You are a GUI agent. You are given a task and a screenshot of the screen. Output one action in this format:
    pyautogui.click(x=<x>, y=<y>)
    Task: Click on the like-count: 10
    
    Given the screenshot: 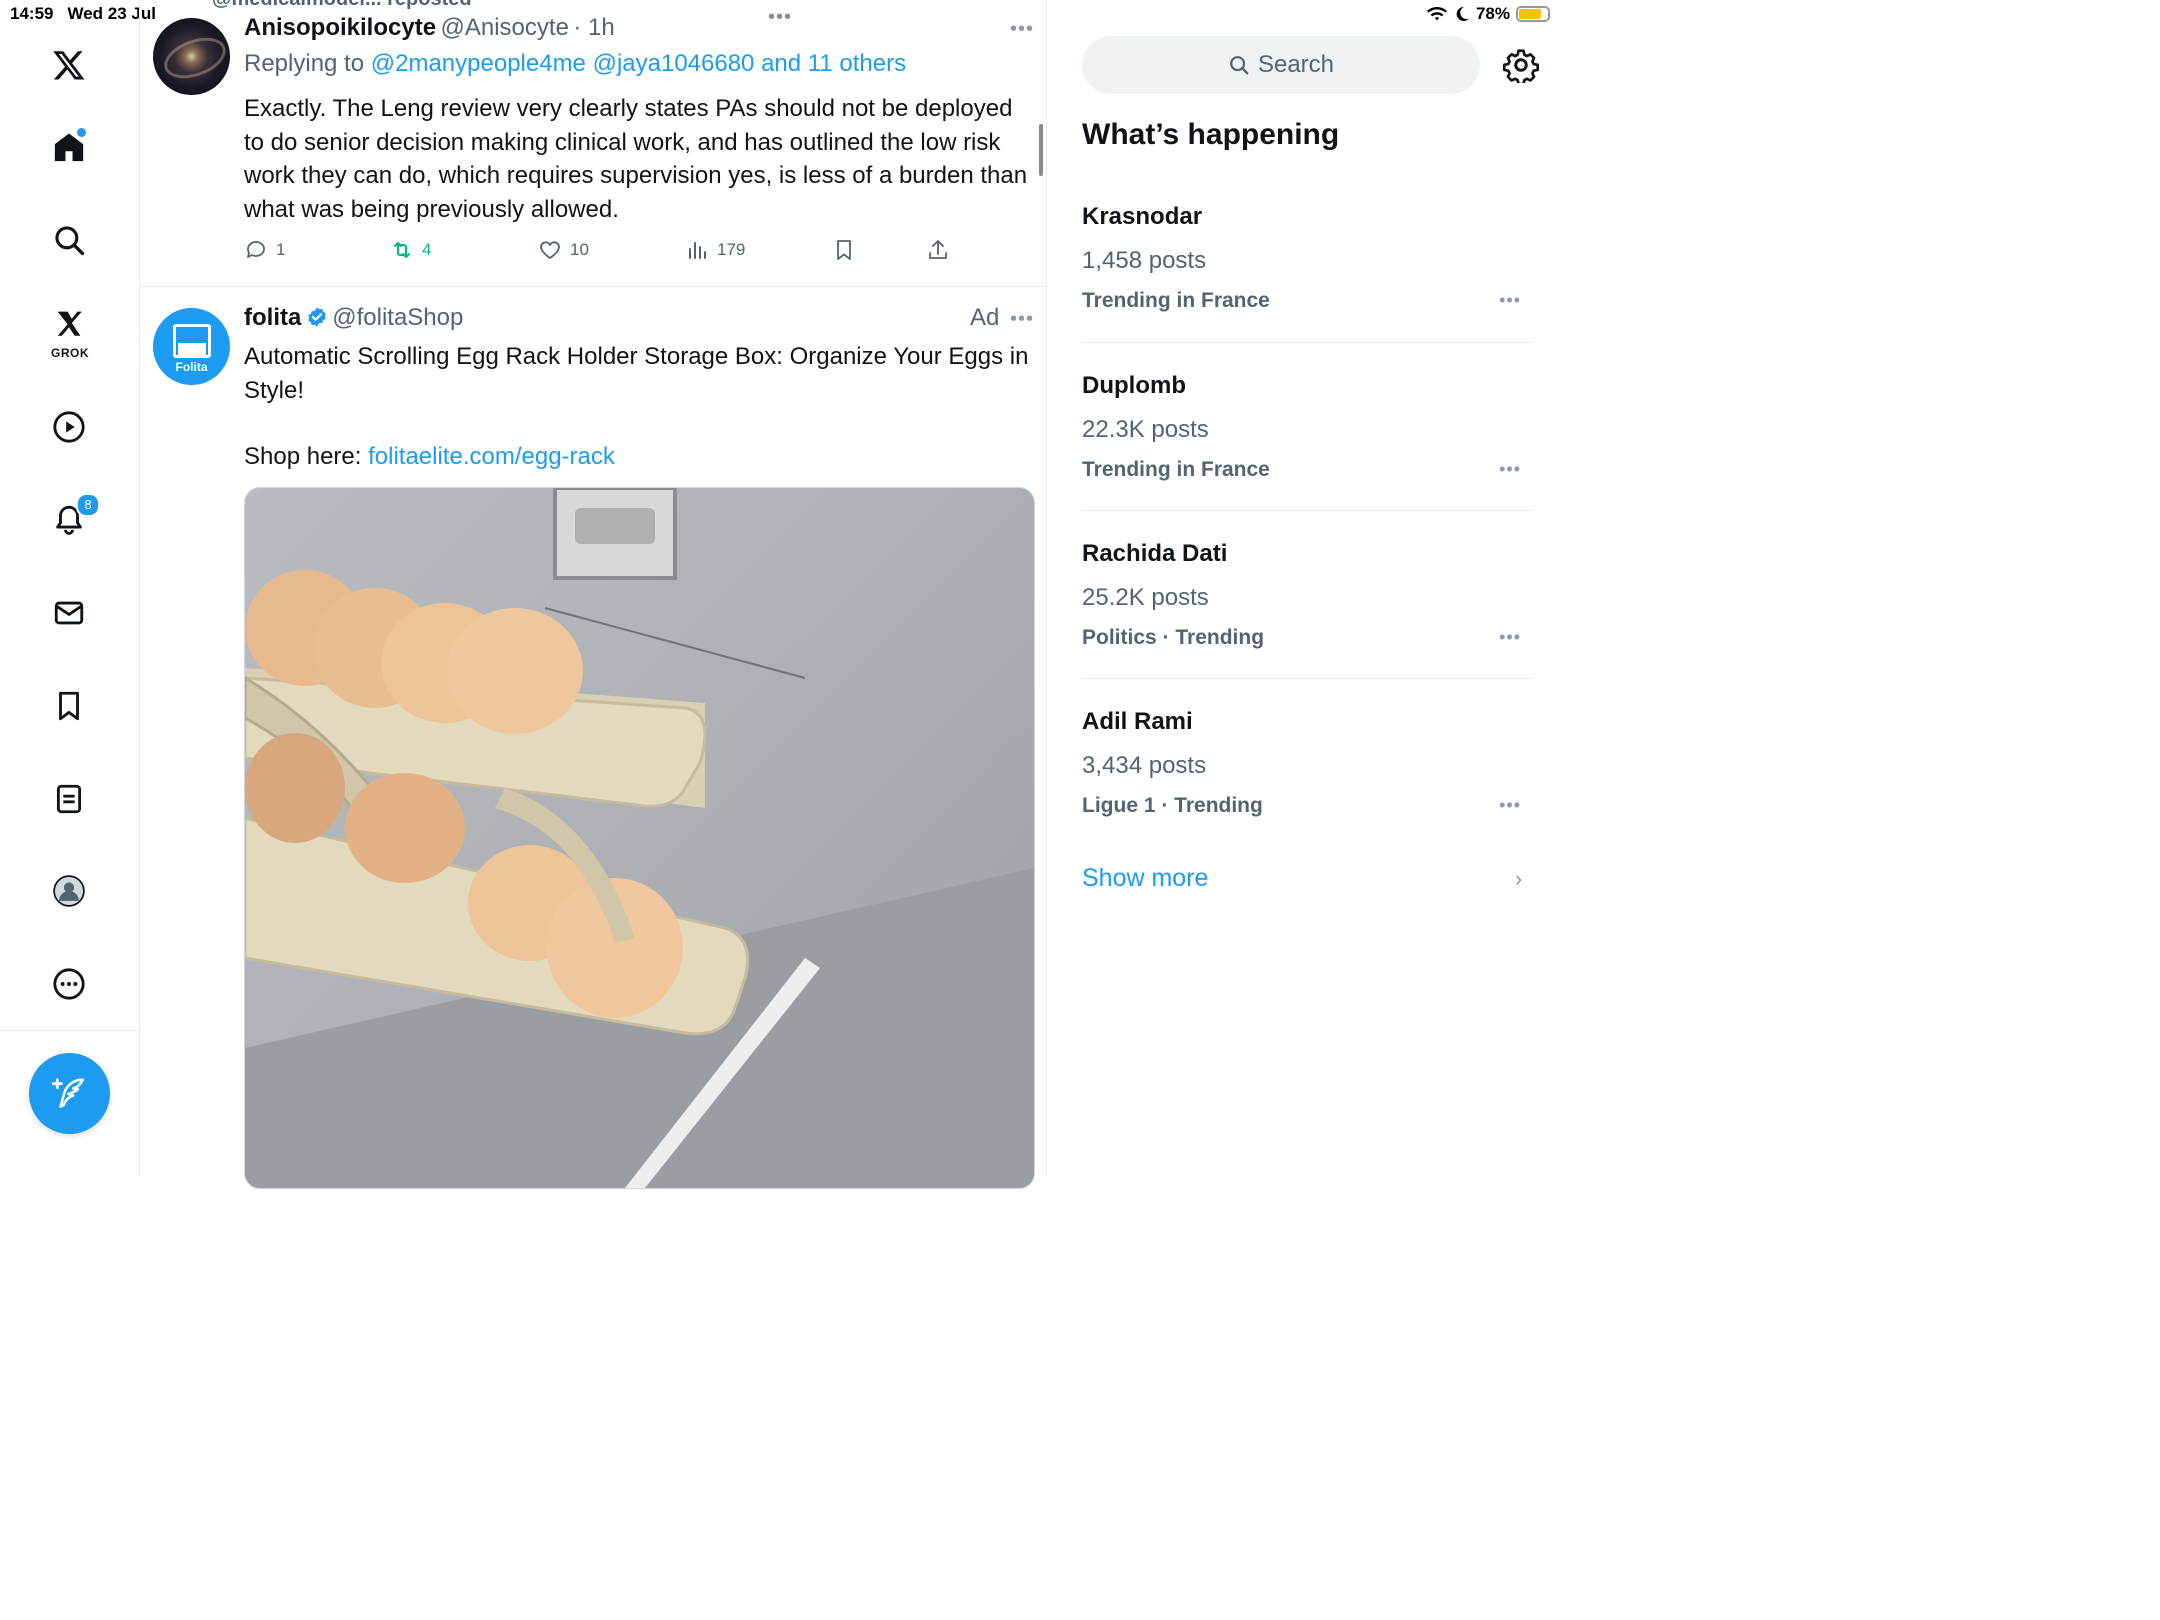 What is the action you would take?
    pyautogui.click(x=579, y=249)
    